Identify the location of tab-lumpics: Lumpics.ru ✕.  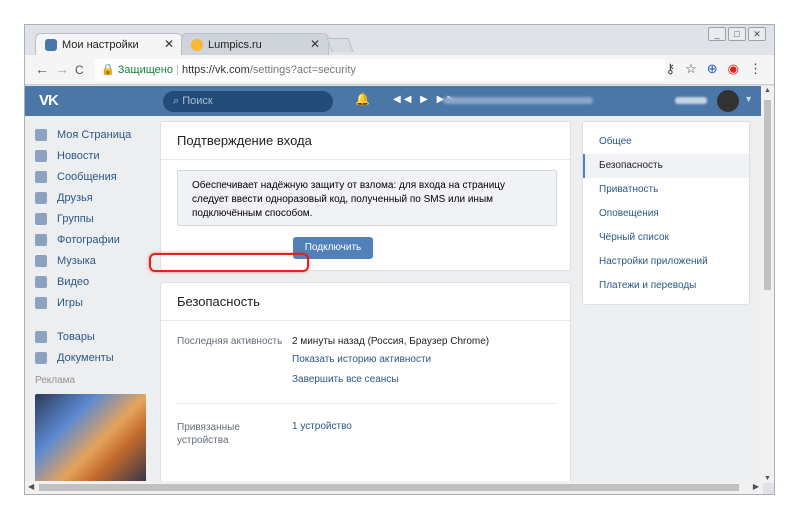
(255, 44).